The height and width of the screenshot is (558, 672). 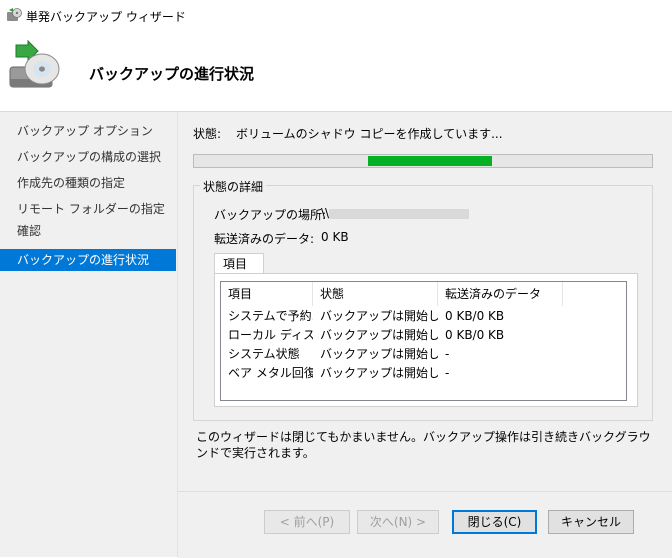 I want to click on window-title: 単発バックアップ ウィザード, so click(x=106, y=17).